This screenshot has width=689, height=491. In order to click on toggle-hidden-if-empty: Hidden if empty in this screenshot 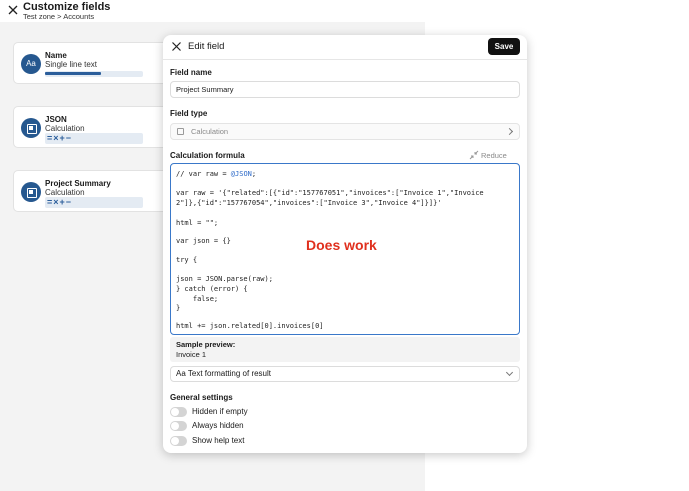, I will do `click(270, 412)`.